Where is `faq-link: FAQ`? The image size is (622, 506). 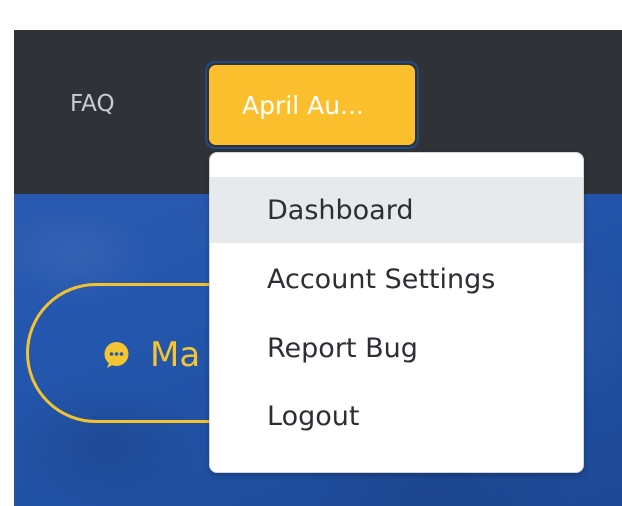
faq-link: FAQ is located at coordinates (92, 104).